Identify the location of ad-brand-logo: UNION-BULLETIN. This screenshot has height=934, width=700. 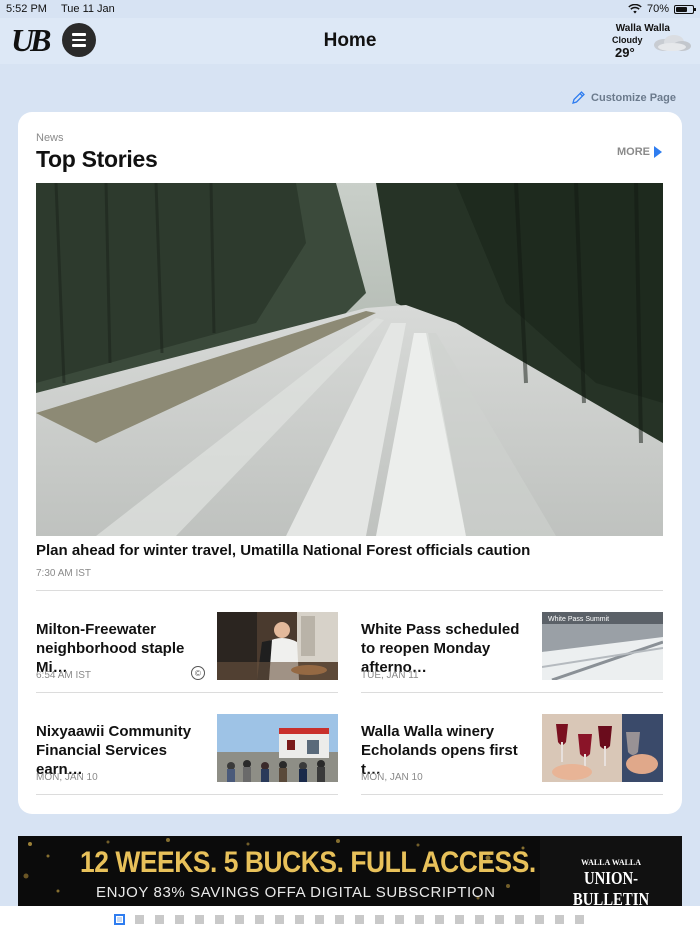
(611, 887).